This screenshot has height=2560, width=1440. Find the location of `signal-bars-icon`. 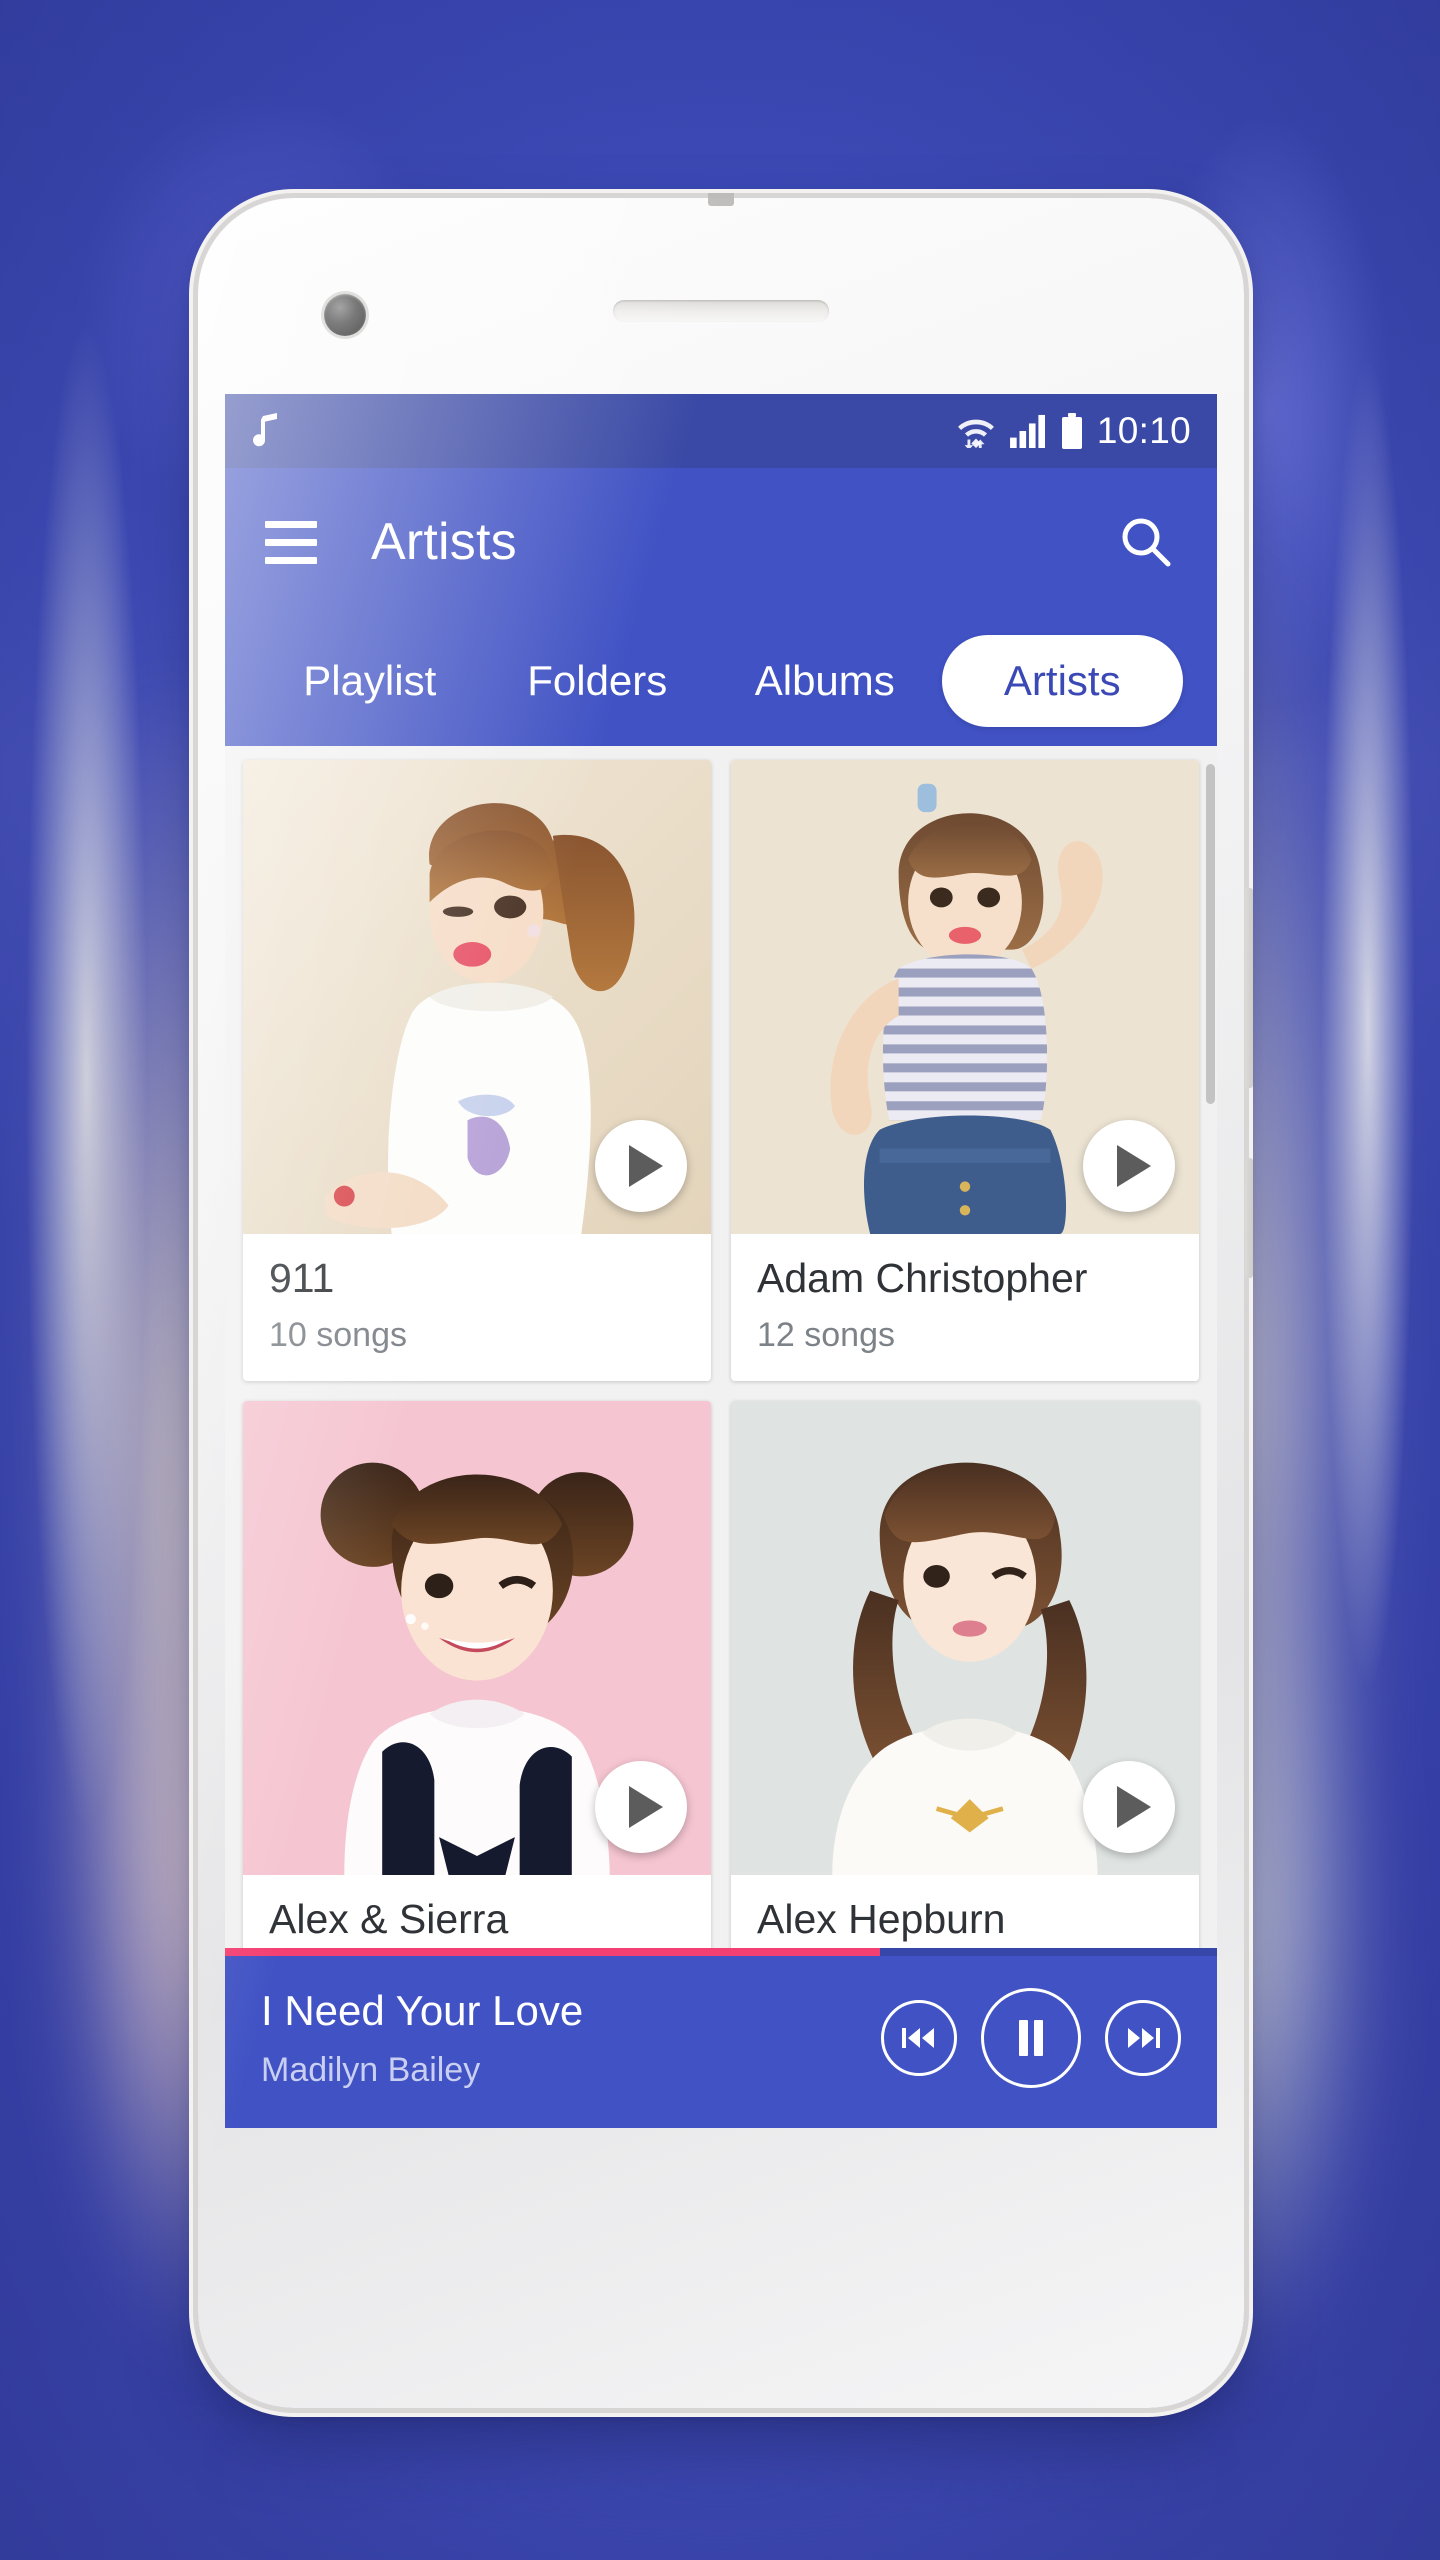

signal-bars-icon is located at coordinates (1028, 431).